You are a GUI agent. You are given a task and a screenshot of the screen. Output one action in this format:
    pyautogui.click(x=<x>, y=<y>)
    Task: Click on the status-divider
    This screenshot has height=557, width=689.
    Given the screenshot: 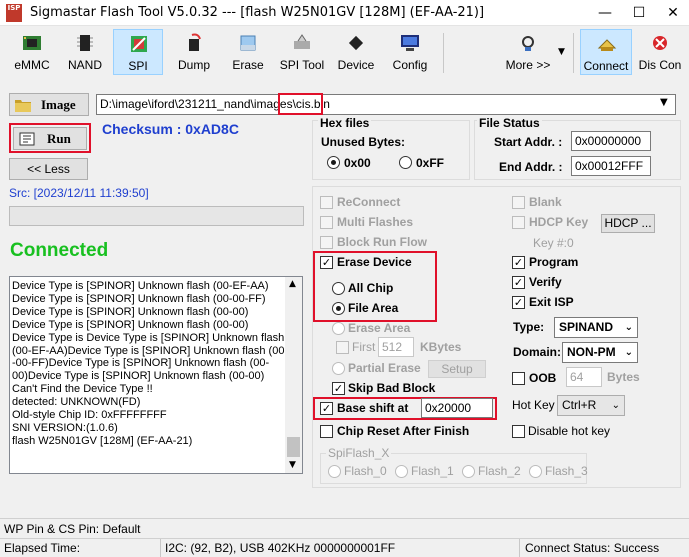 What is the action you would take?
    pyautogui.click(x=519, y=548)
    